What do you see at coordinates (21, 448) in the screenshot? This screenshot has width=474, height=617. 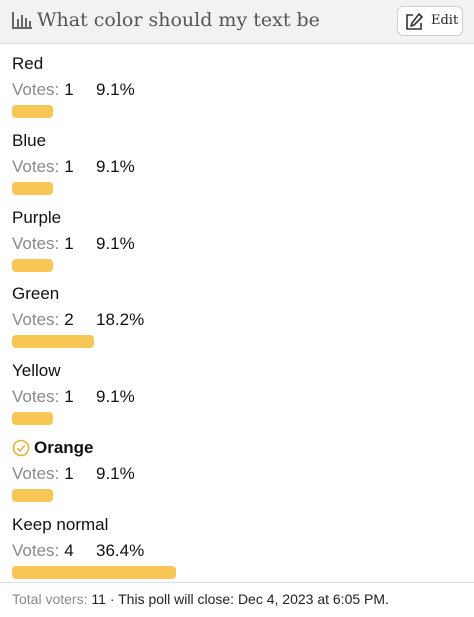 I see `check-circle-icon` at bounding box center [21, 448].